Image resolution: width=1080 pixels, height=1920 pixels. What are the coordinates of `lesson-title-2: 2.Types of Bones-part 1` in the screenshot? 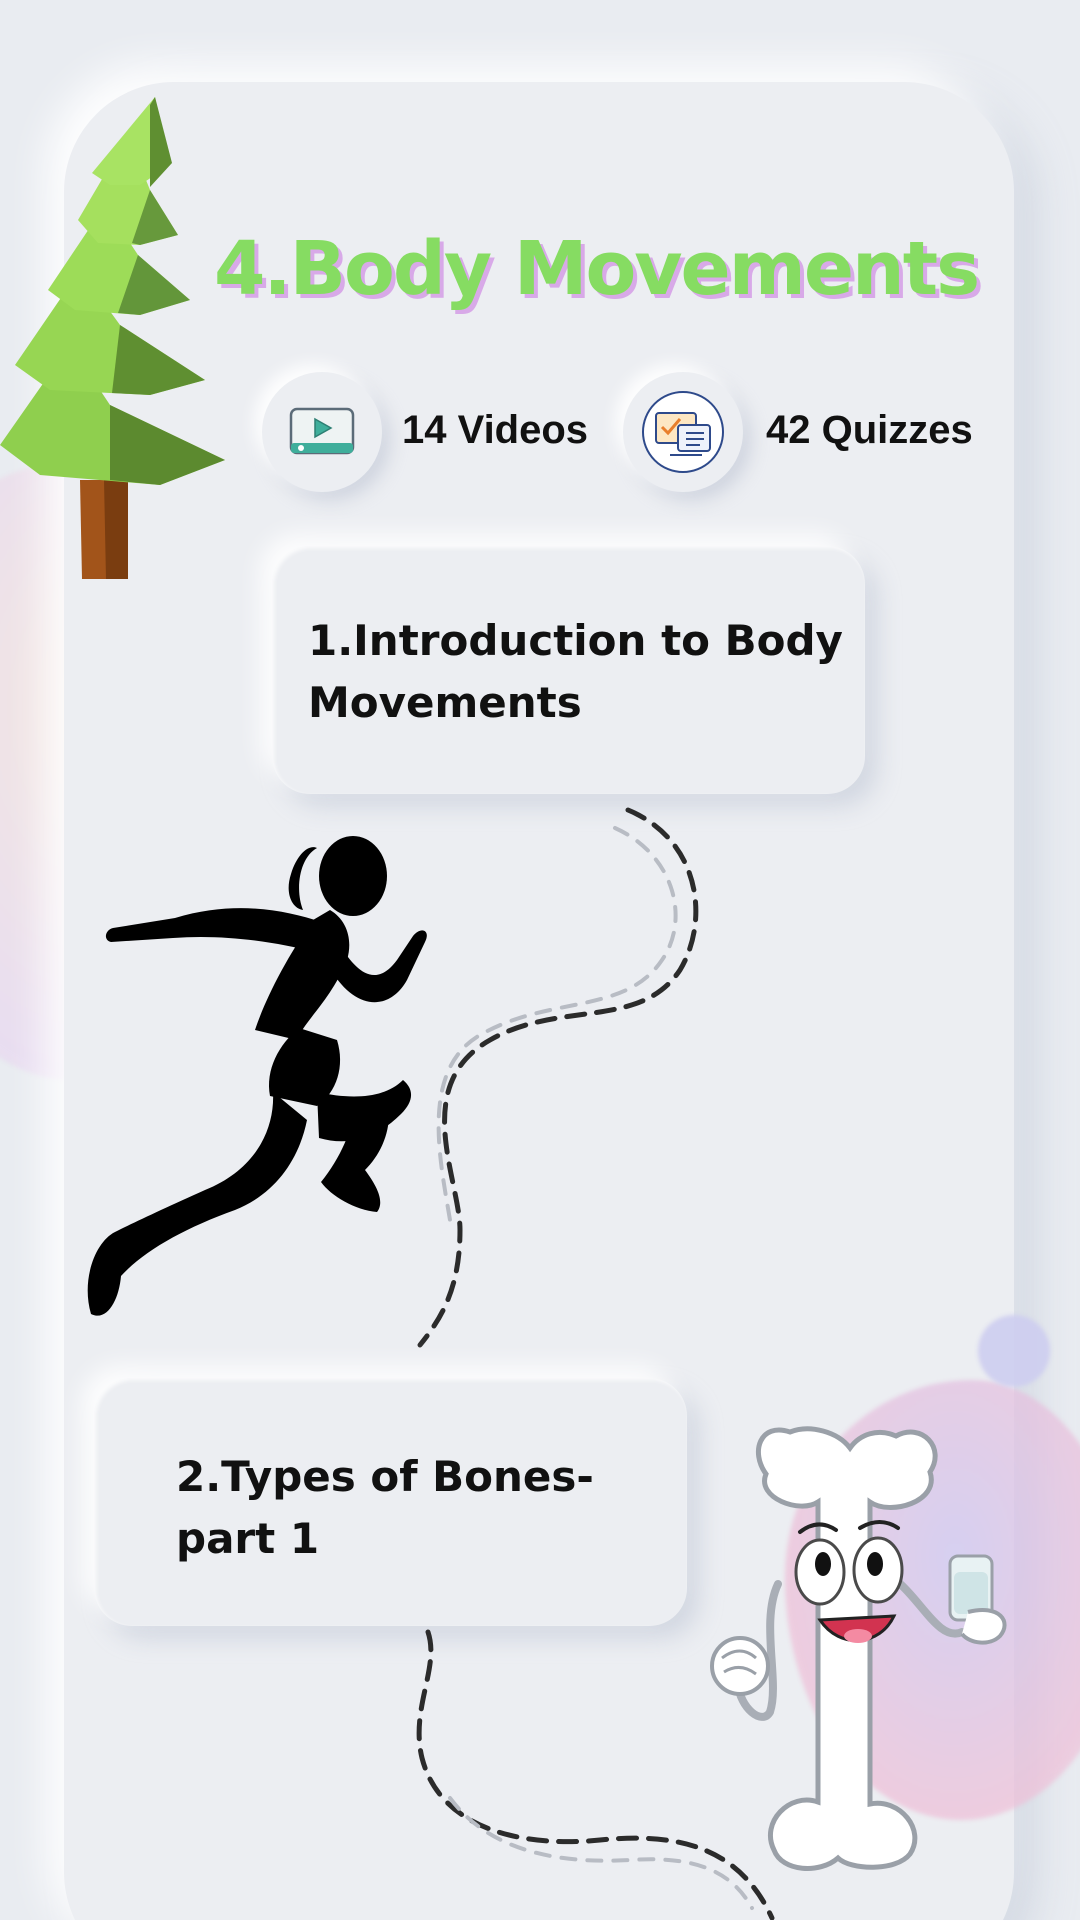 It's located at (385, 1507).